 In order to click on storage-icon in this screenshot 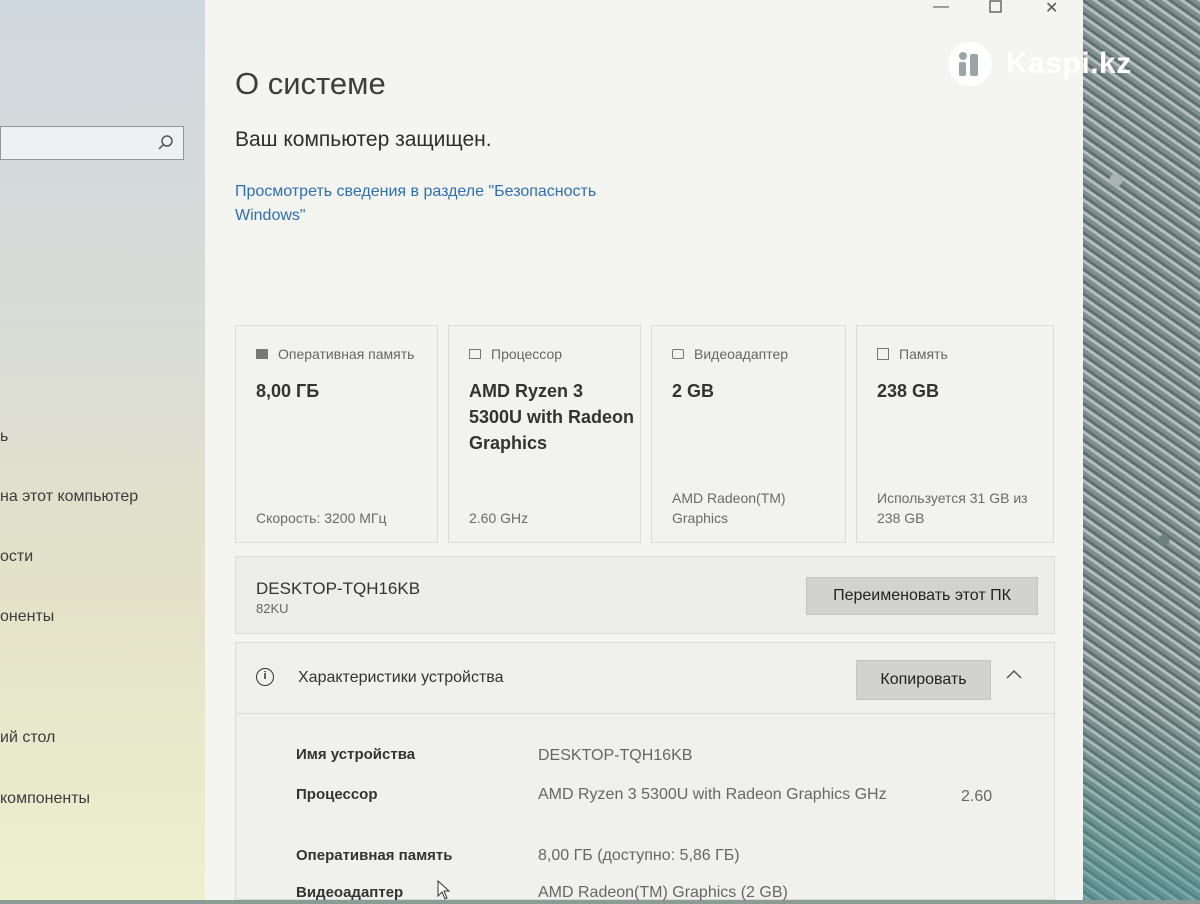, I will do `click(883, 354)`.